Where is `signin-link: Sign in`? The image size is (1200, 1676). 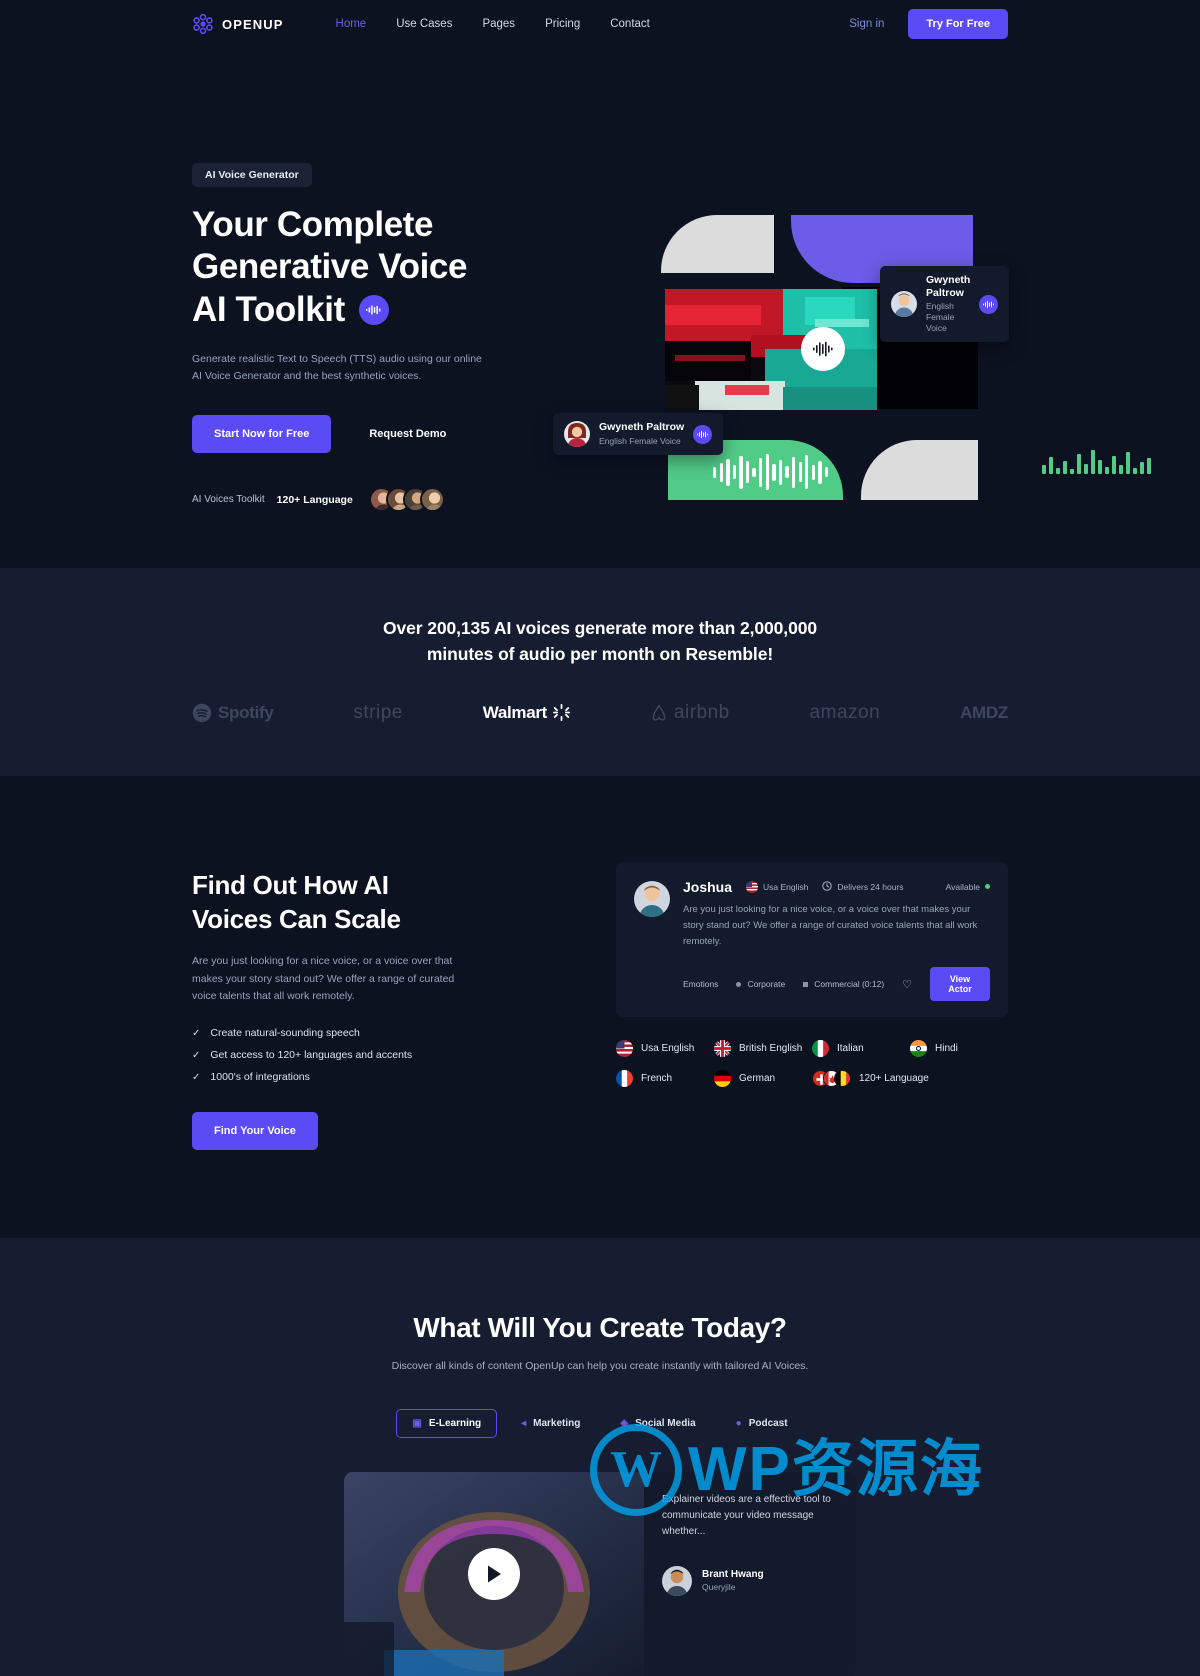
signin-link: Sign in is located at coordinates (866, 24).